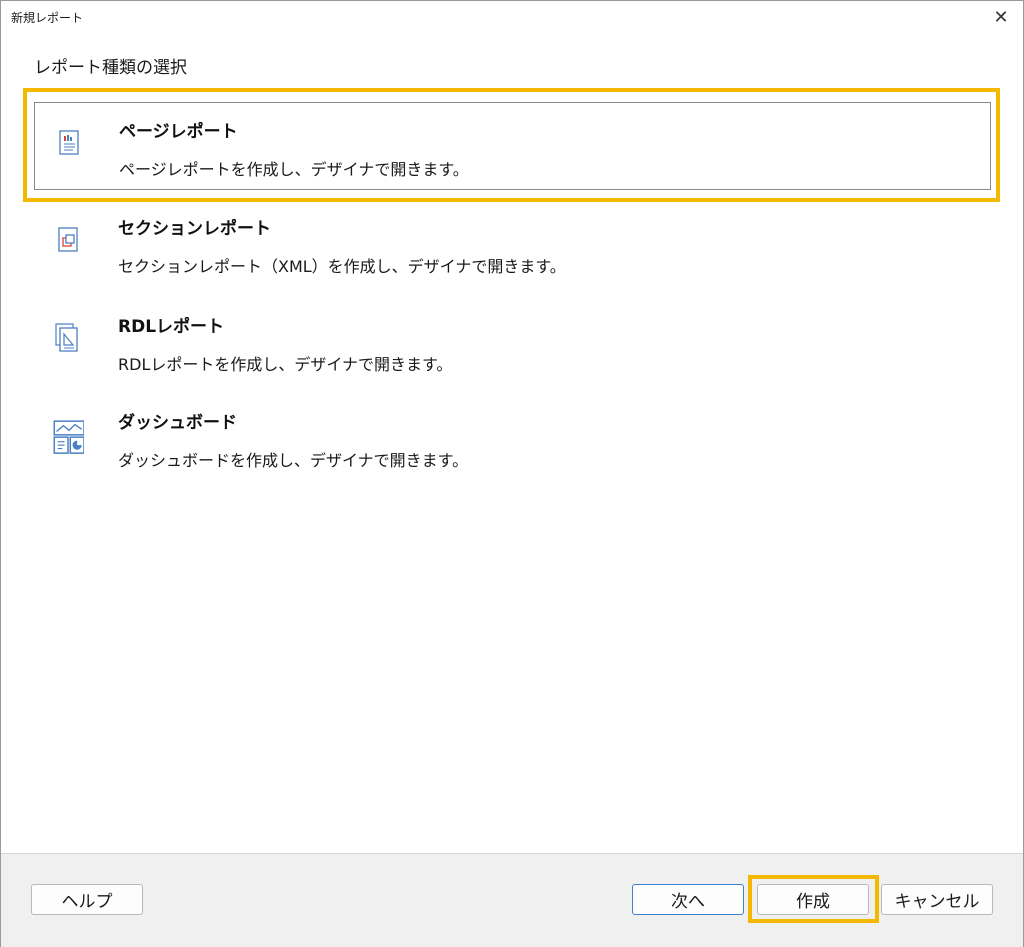  Describe the element at coordinates (69, 142) in the screenshot. I see `page-report-icon` at that location.